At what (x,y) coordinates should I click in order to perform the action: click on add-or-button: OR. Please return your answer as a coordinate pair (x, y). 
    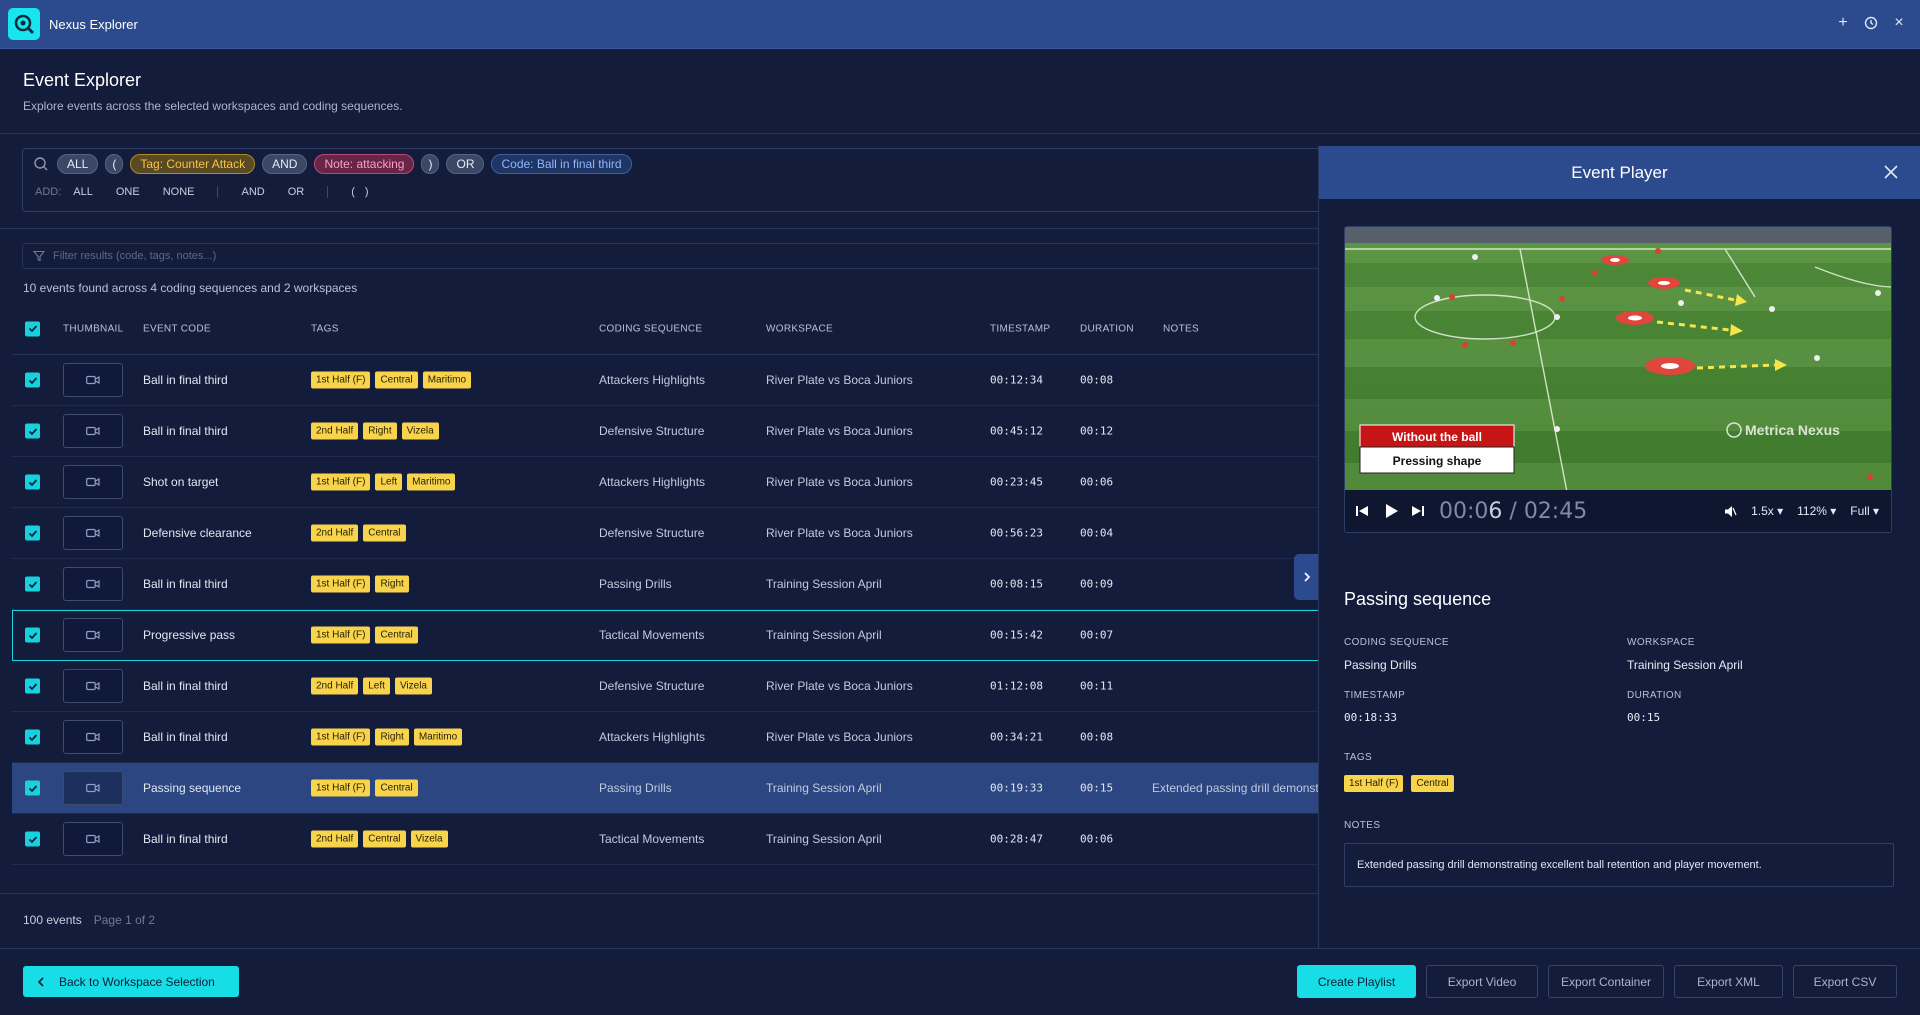
    Looking at the image, I should click on (296, 192).